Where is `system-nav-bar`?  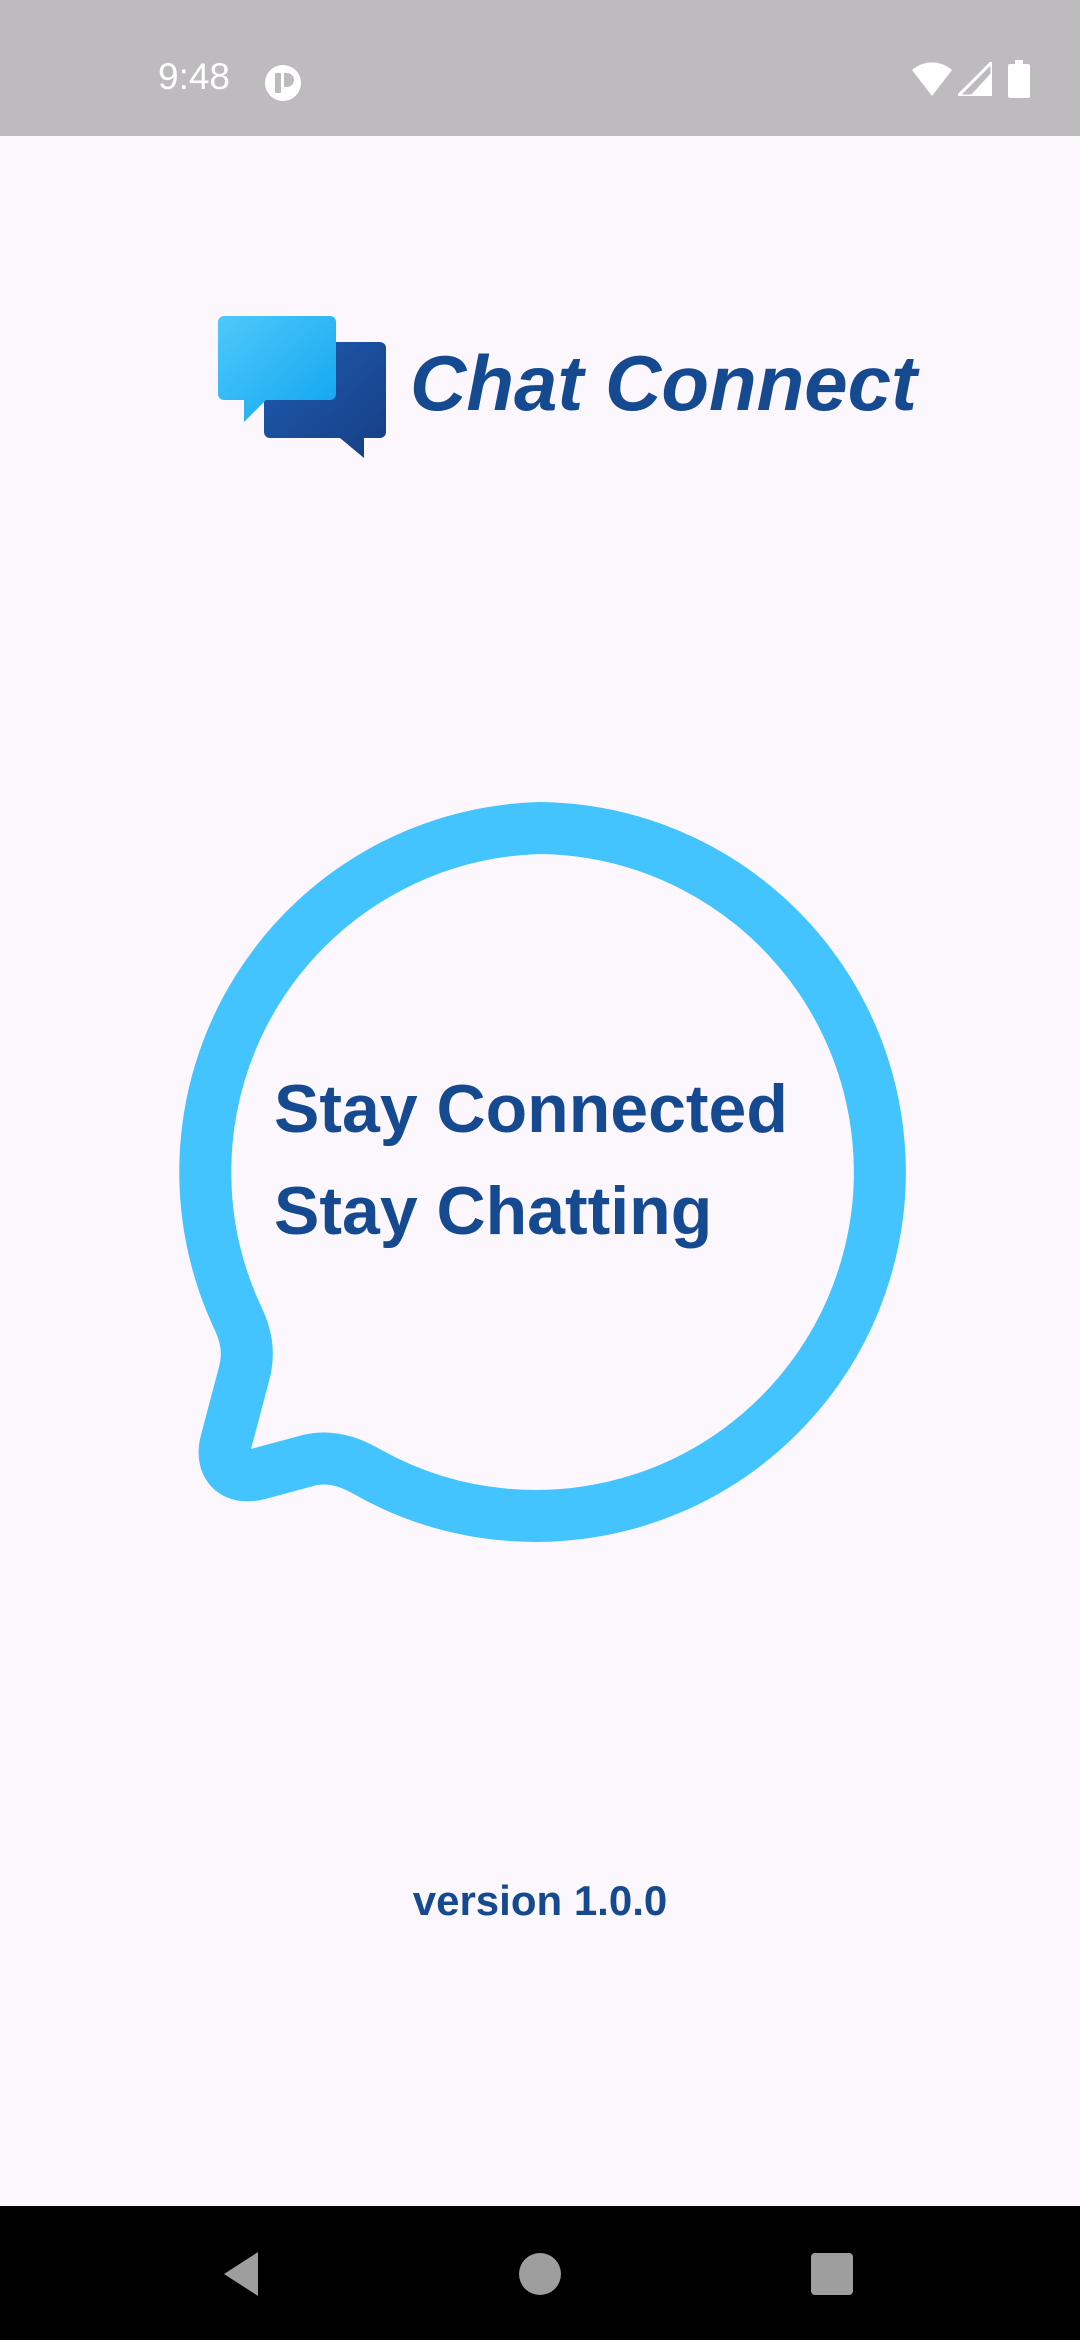 system-nav-bar is located at coordinates (540, 2273).